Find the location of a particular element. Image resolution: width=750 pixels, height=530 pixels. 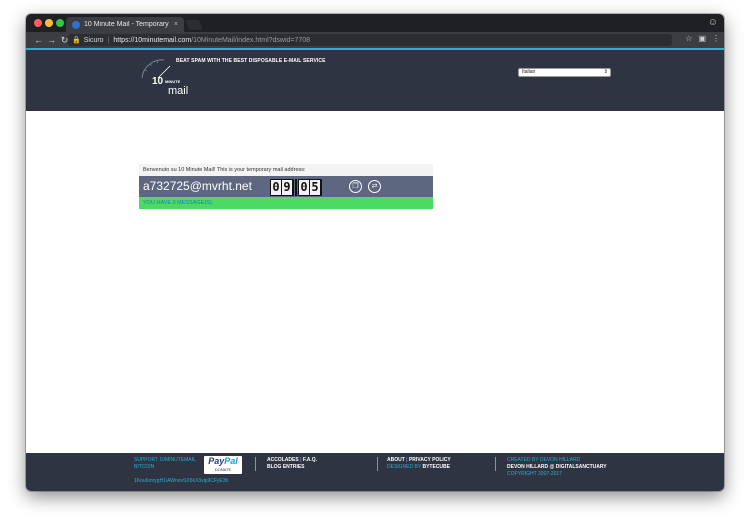

email-address-bar: a732725@mvrht.net 0 9 0 5 ❐ ⇄ is located at coordinates (286, 186).